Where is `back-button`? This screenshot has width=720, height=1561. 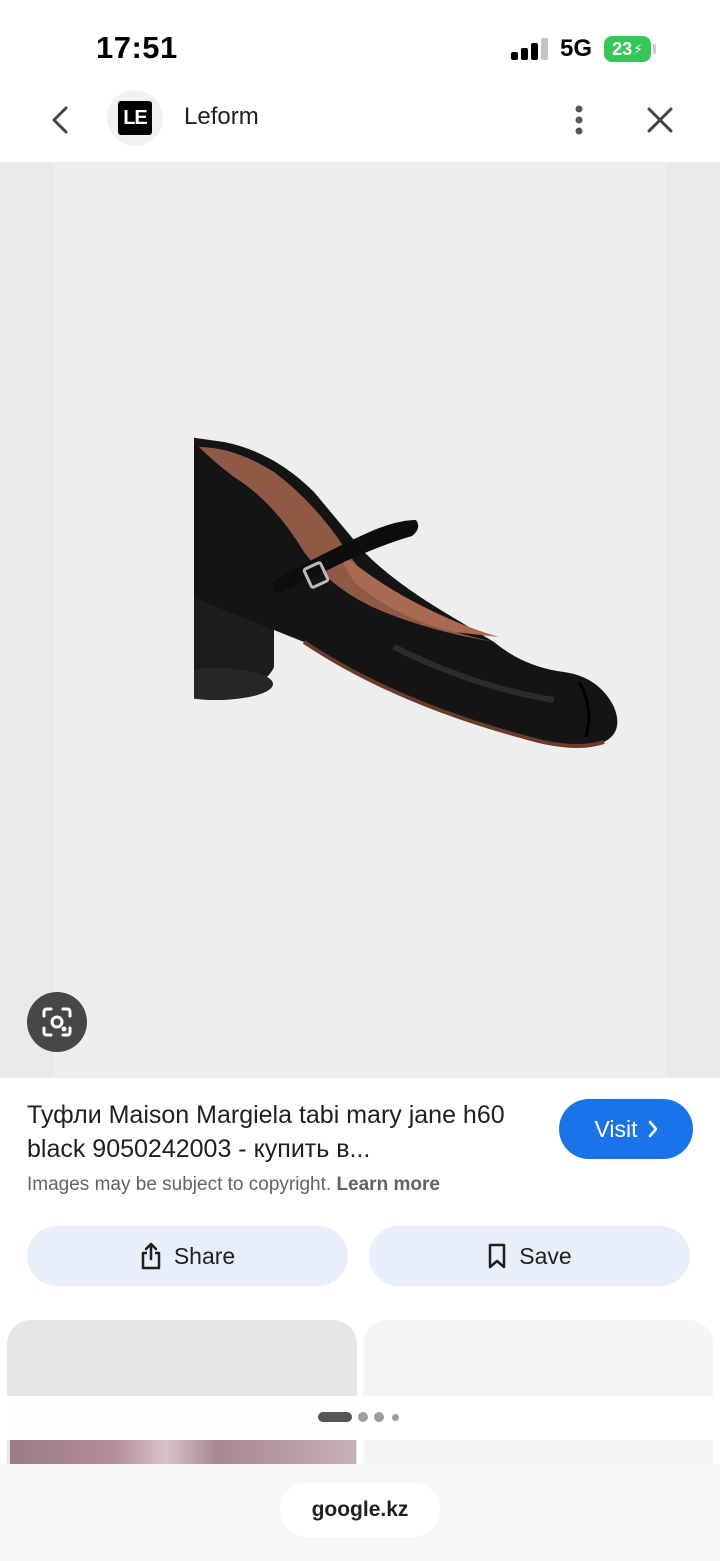
back-button is located at coordinates (60, 120).